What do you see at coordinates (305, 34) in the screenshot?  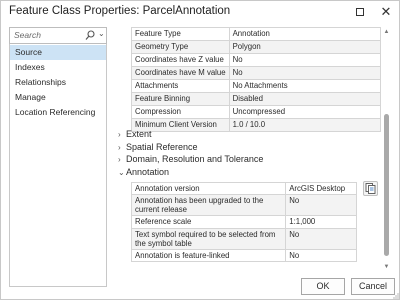 I see `property-value: Annotation` at bounding box center [305, 34].